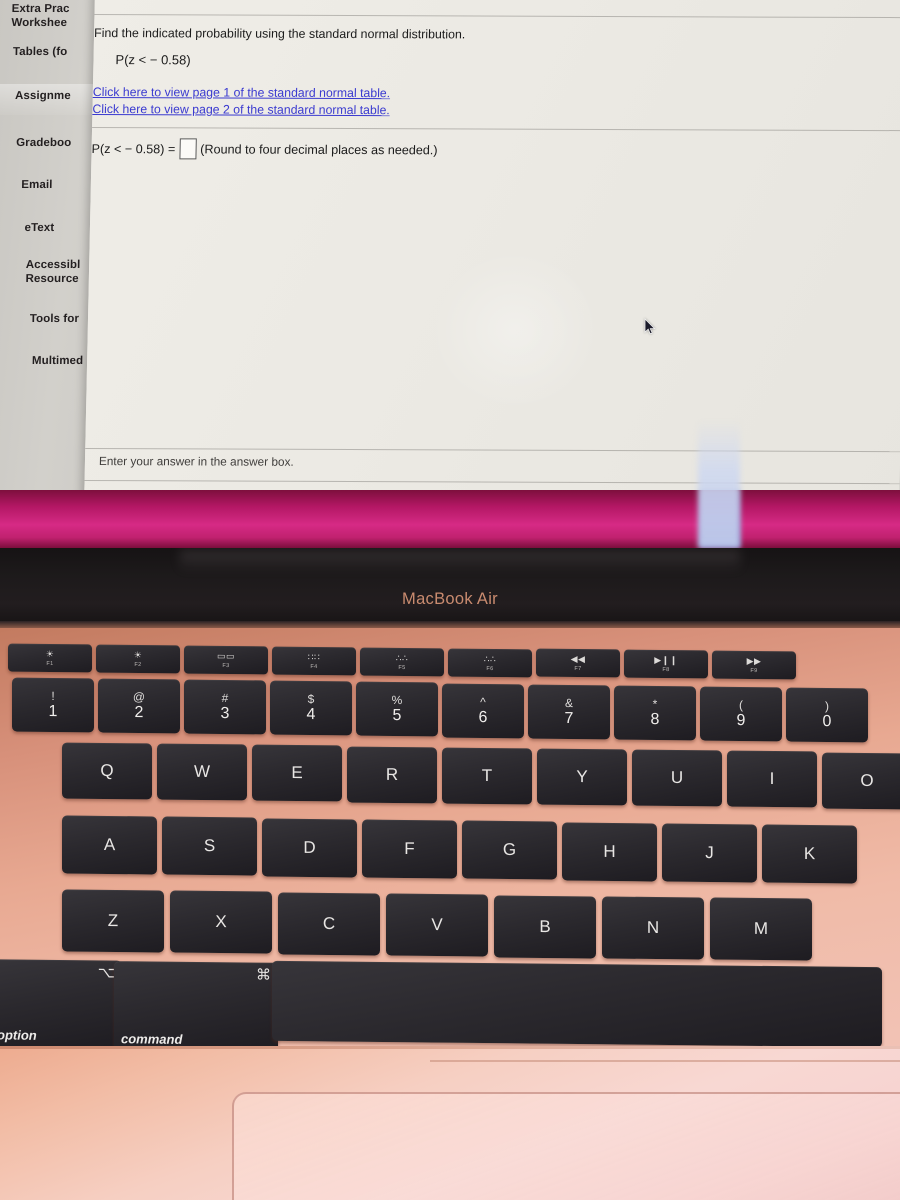  I want to click on key-shift-label: &, so click(568, 702).